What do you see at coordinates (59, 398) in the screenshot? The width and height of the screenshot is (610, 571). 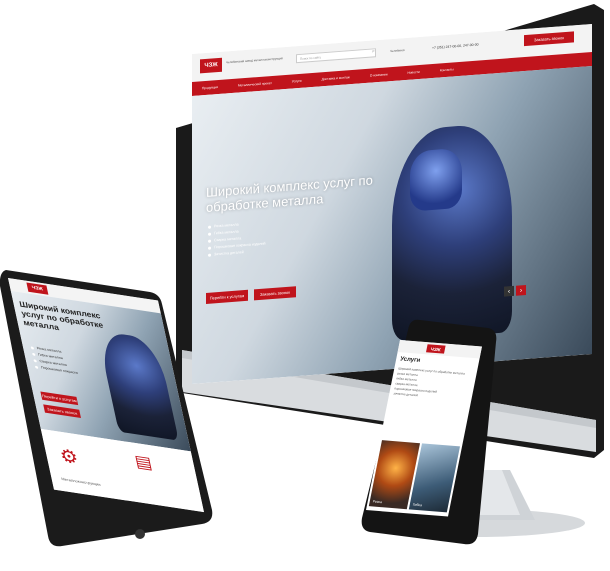 I see `tablet-services-button: Перейти к услугам` at bounding box center [59, 398].